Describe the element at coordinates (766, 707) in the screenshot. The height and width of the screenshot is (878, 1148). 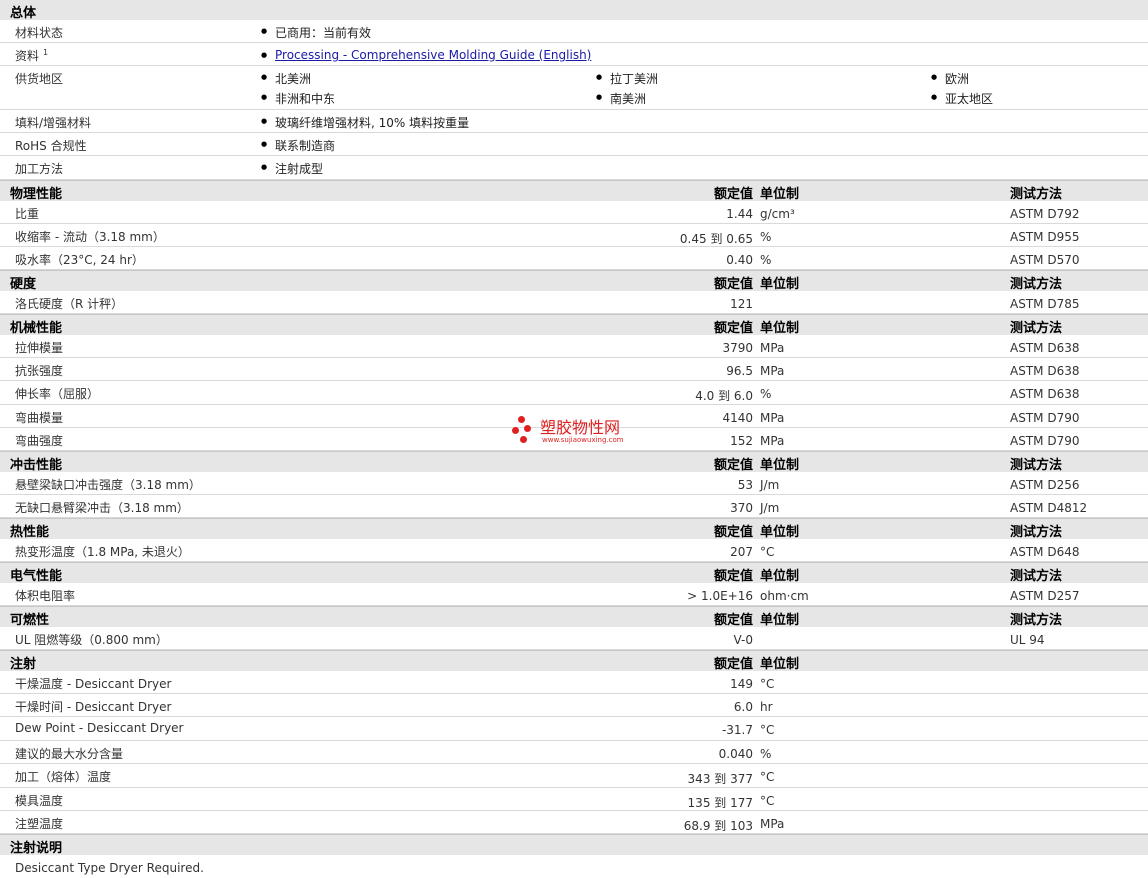
I see `row-unit: hr` at that location.